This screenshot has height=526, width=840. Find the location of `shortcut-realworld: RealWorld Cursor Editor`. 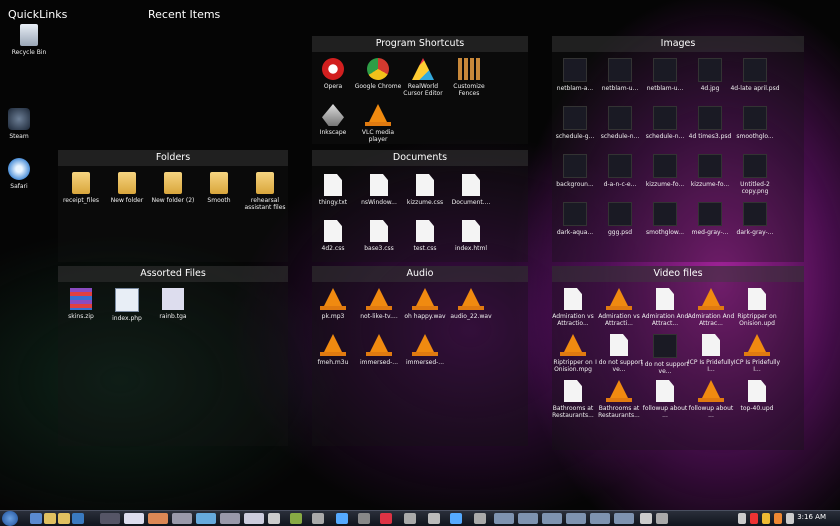

shortcut-realworld: RealWorld Cursor Editor is located at coordinates (423, 77).